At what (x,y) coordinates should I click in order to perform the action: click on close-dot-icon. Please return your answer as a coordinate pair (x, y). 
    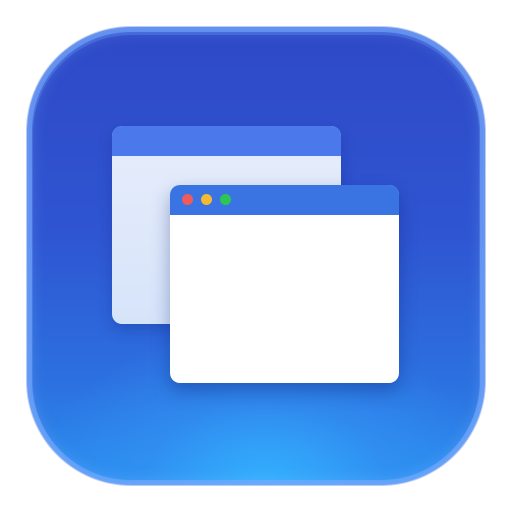
    Looking at the image, I should click on (187, 199).